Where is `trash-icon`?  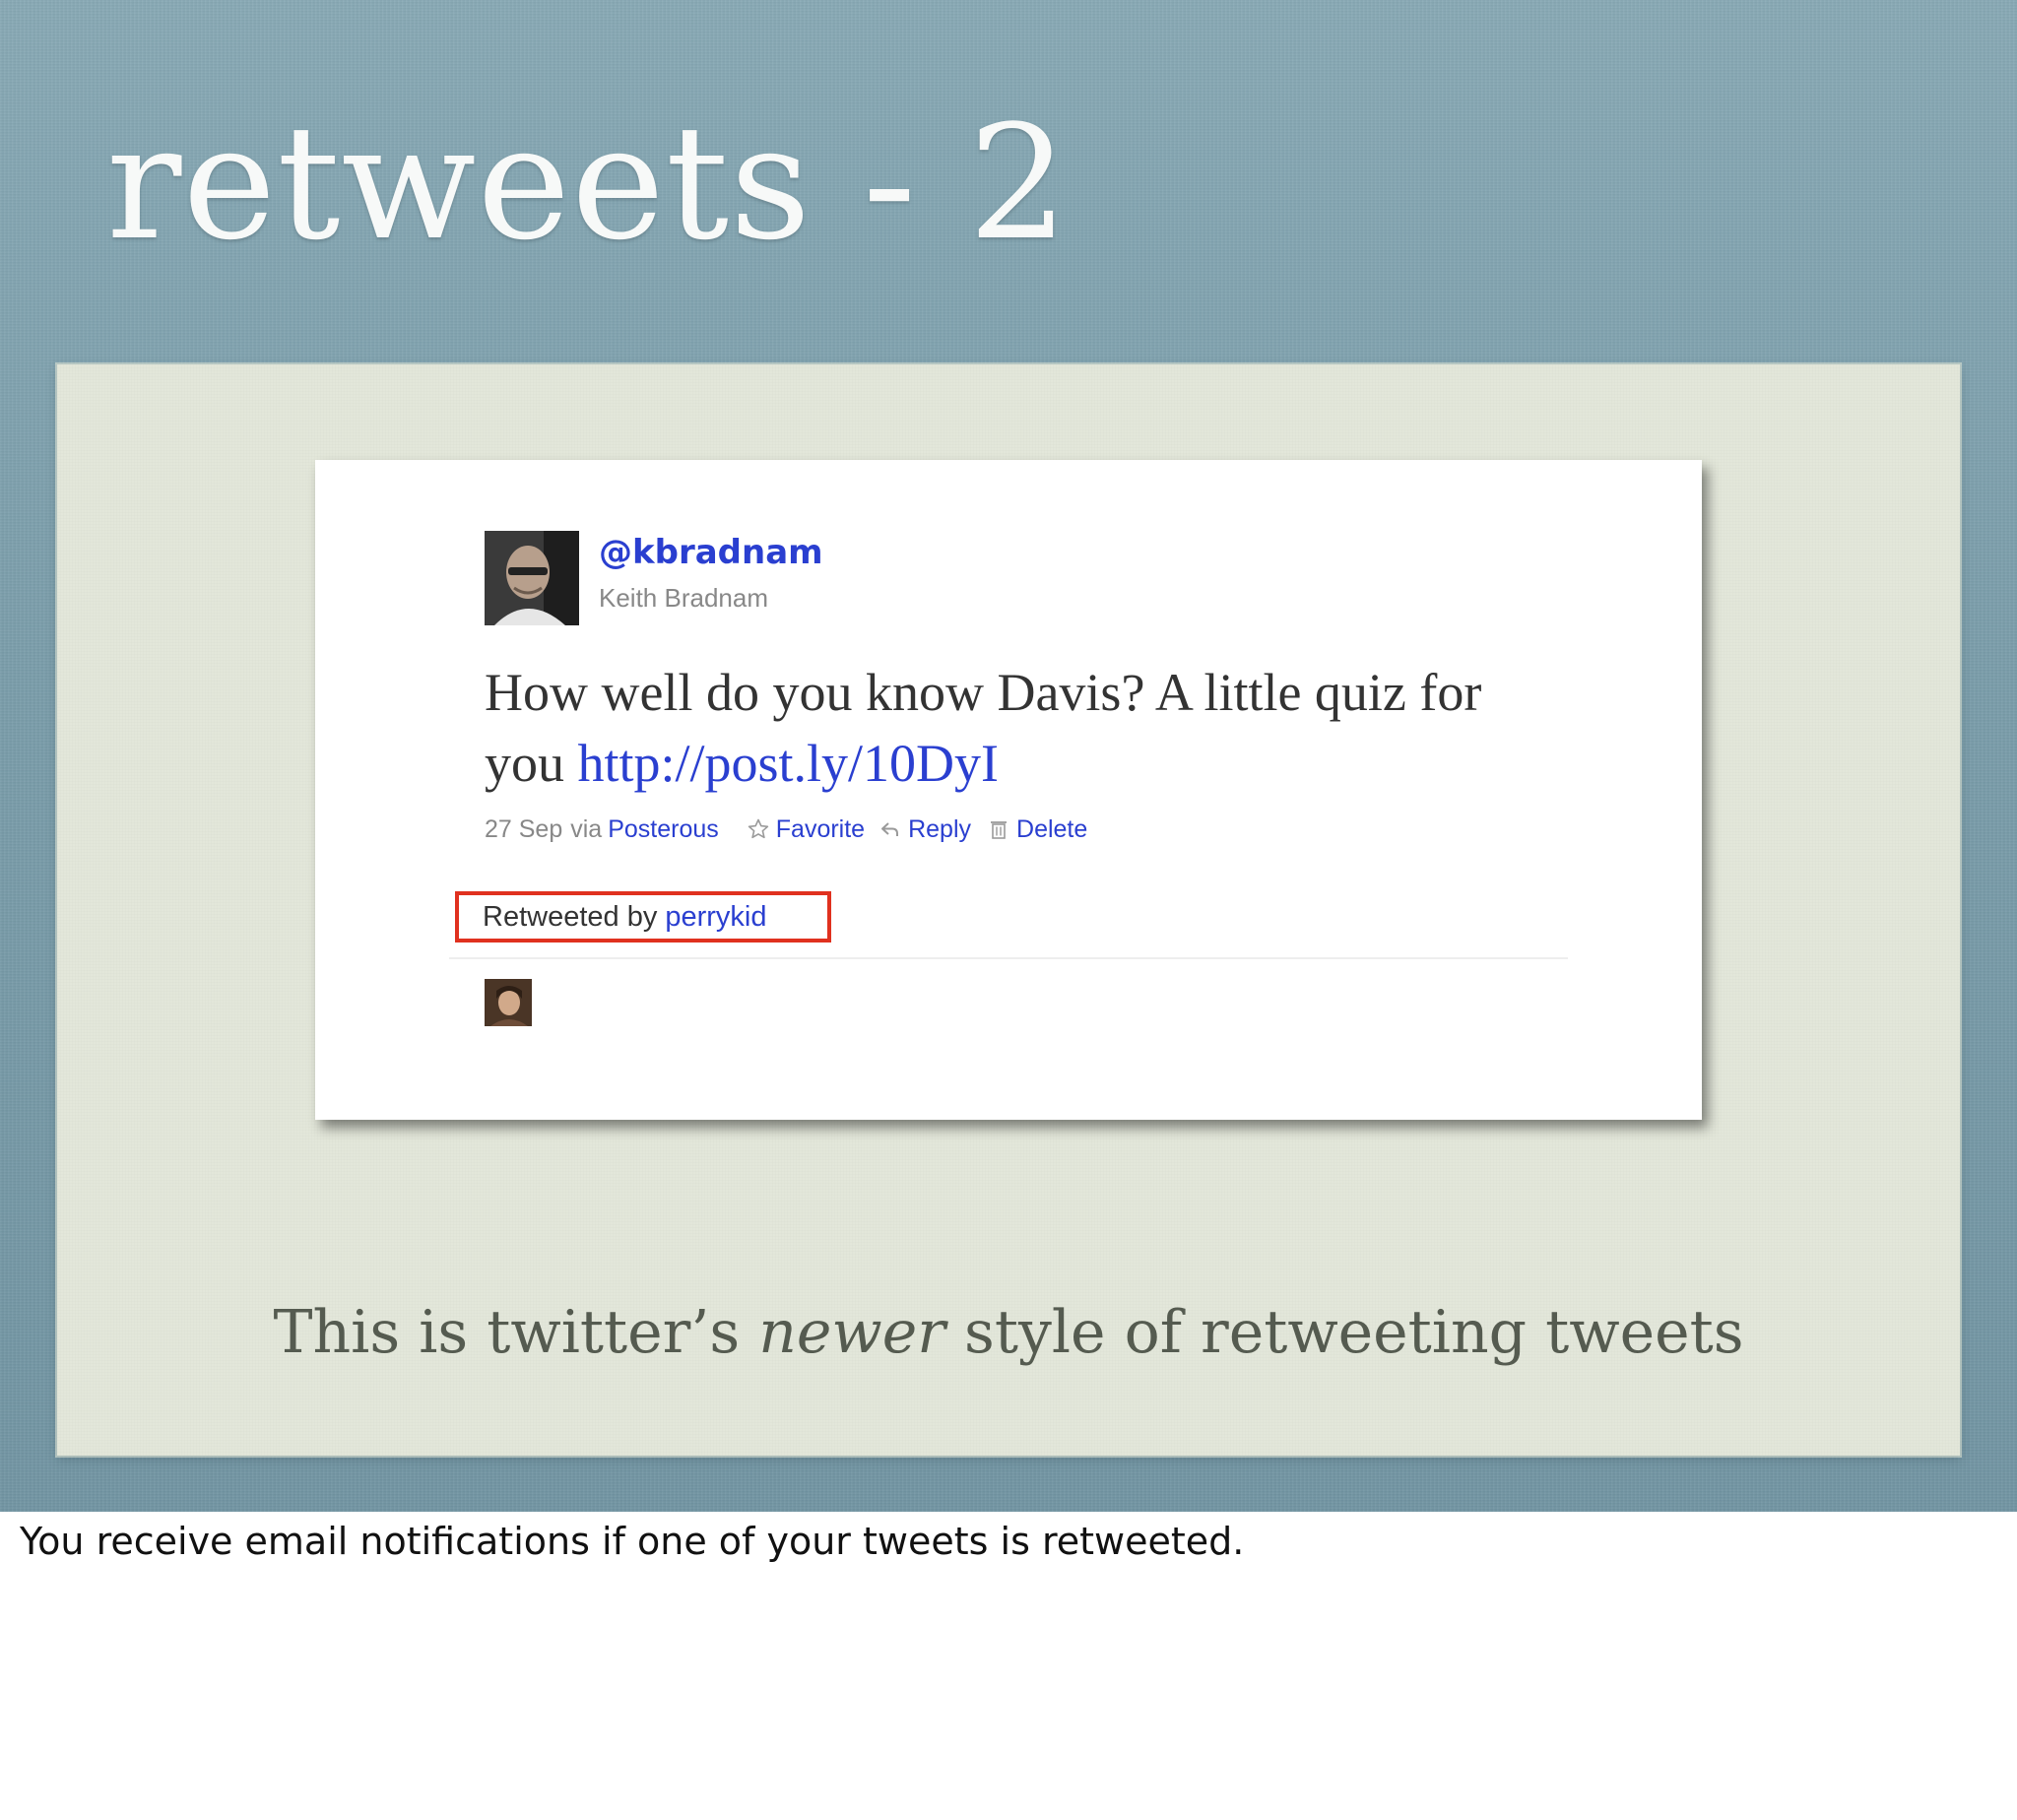
trash-icon is located at coordinates (999, 830).